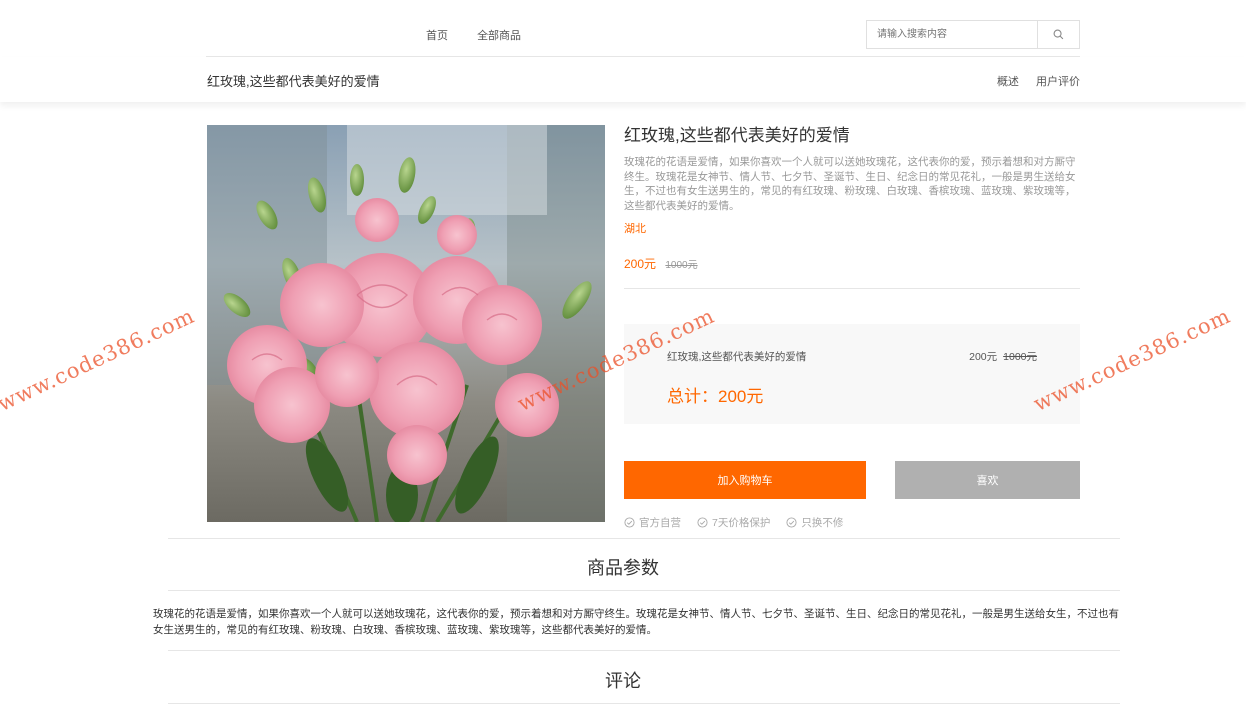  I want to click on order-summary: 红玫瑰,这些都代表美好的爱情 200元 1000元 总计：200元, so click(852, 374).